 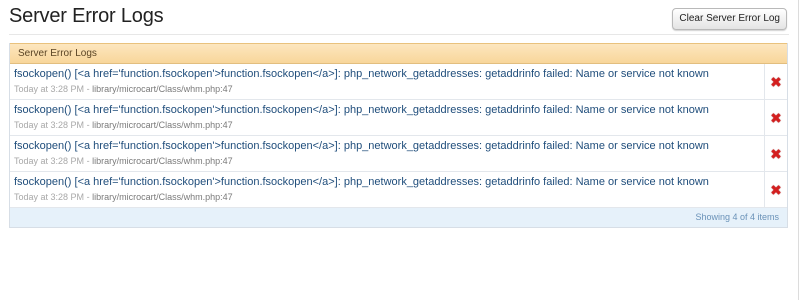 What do you see at coordinates (729, 19) in the screenshot?
I see `clear-server-error-log-button: Clear Server Error Log` at bounding box center [729, 19].